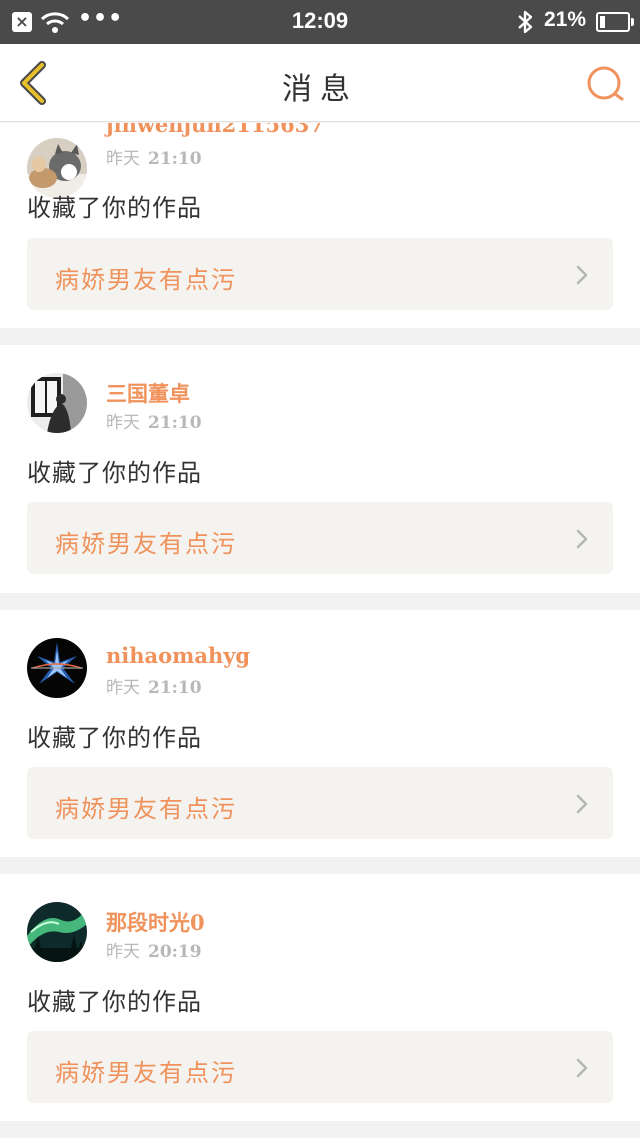 The image size is (640, 1138). I want to click on battery-icon, so click(615, 22).